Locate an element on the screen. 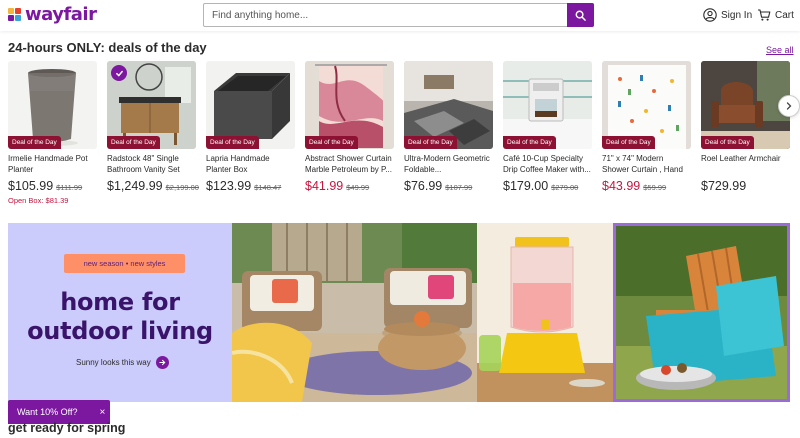 The width and height of the screenshot is (800, 438). hero-drink-dispenser-image is located at coordinates (545, 312).